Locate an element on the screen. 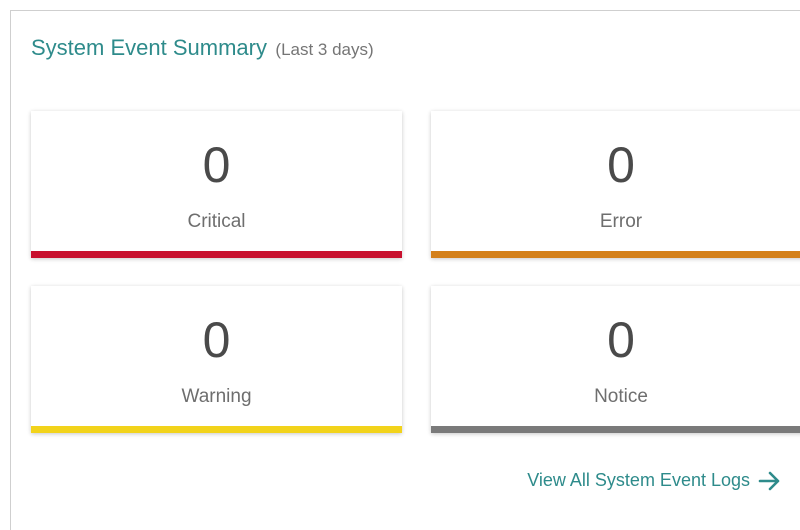 This screenshot has width=800, height=530. error-event-card: 0 Error is located at coordinates (615, 184).